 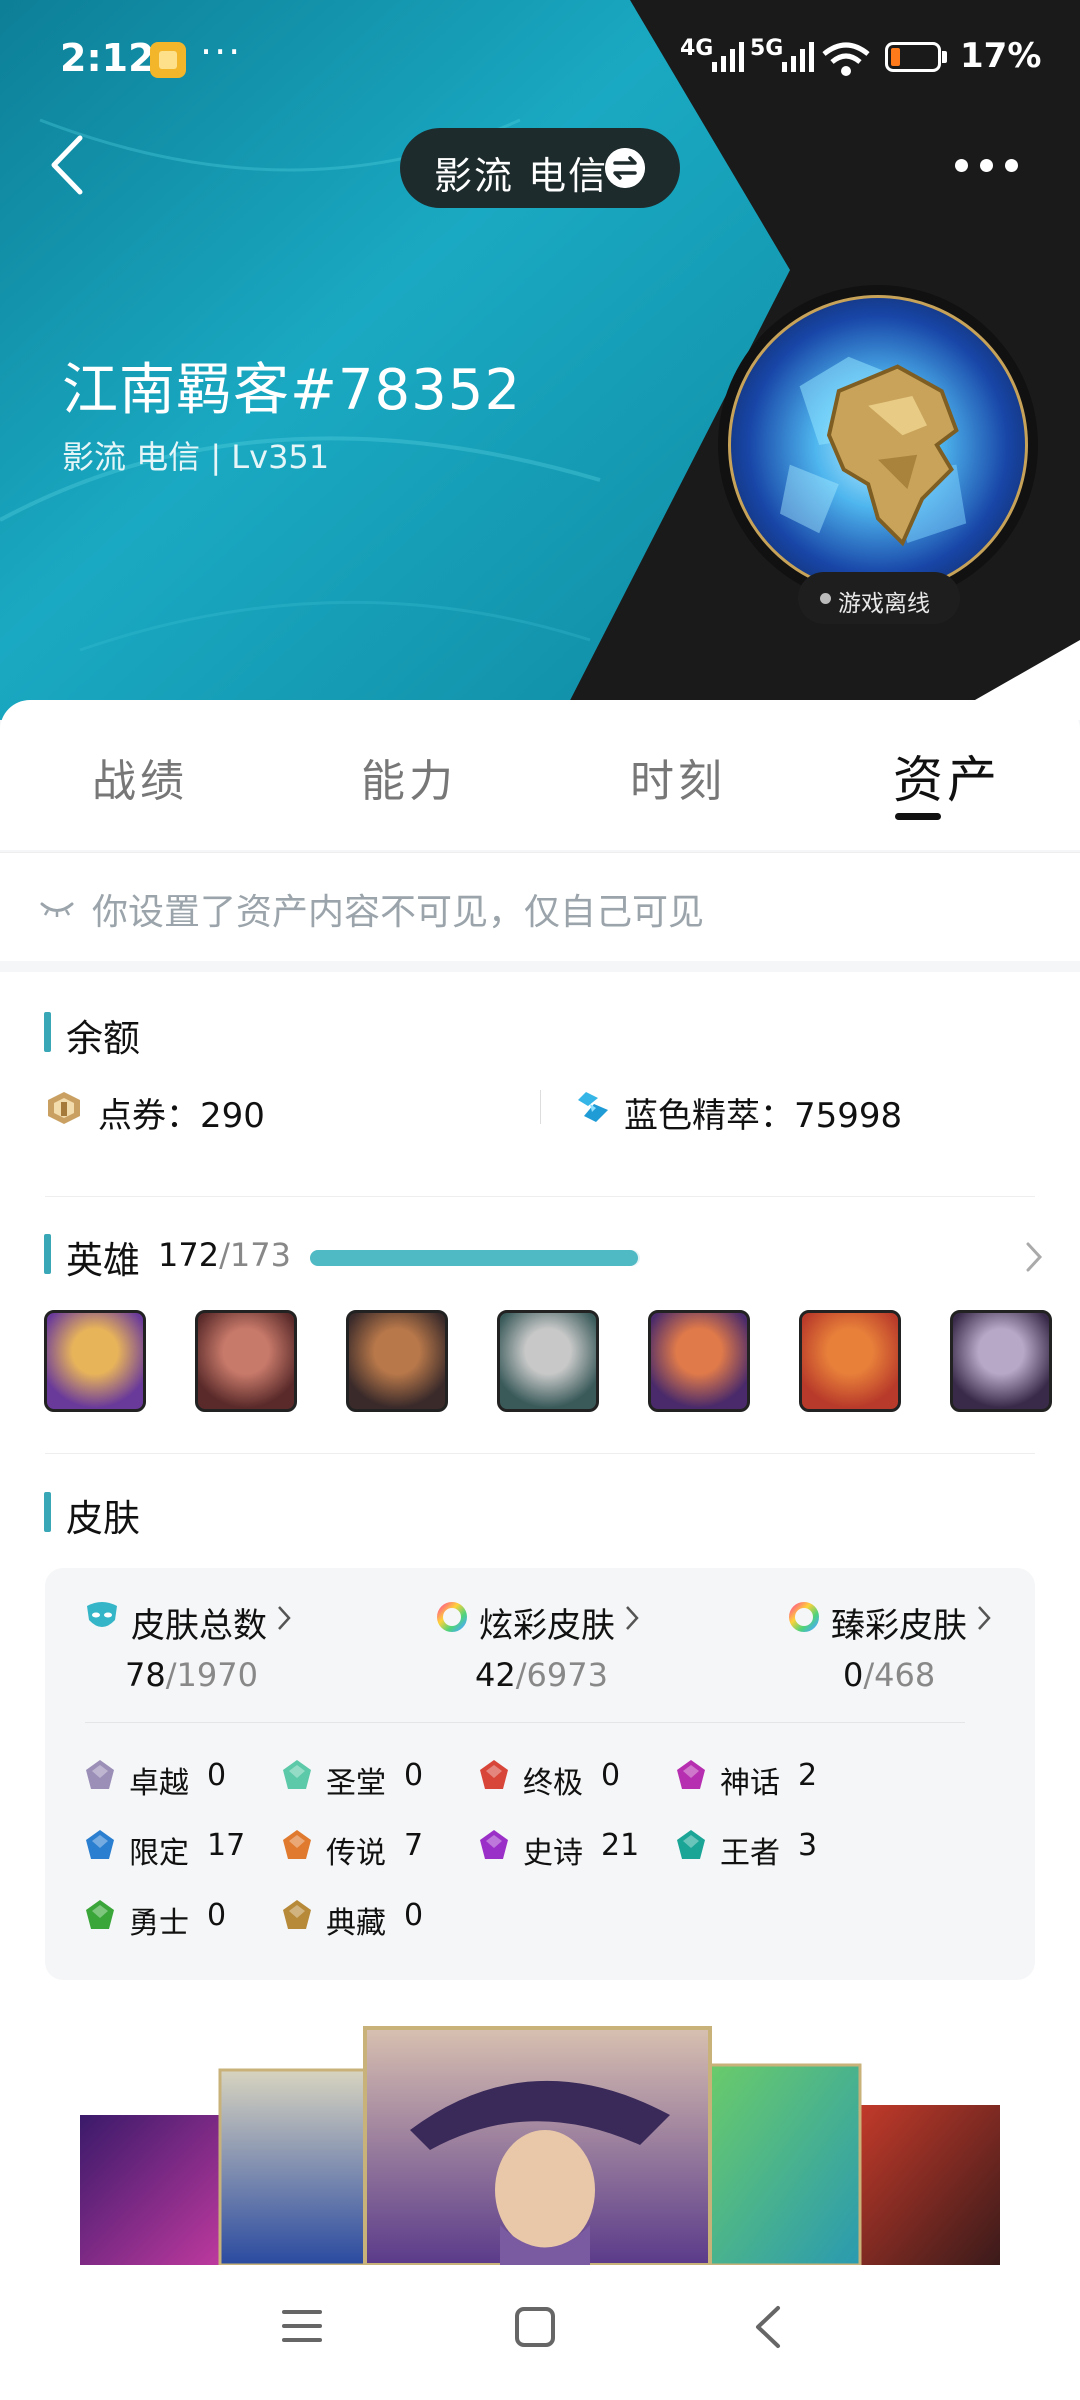 I want to click on total-skins-stat: 皮肤总数 78/1970, so click(x=210, y=1648).